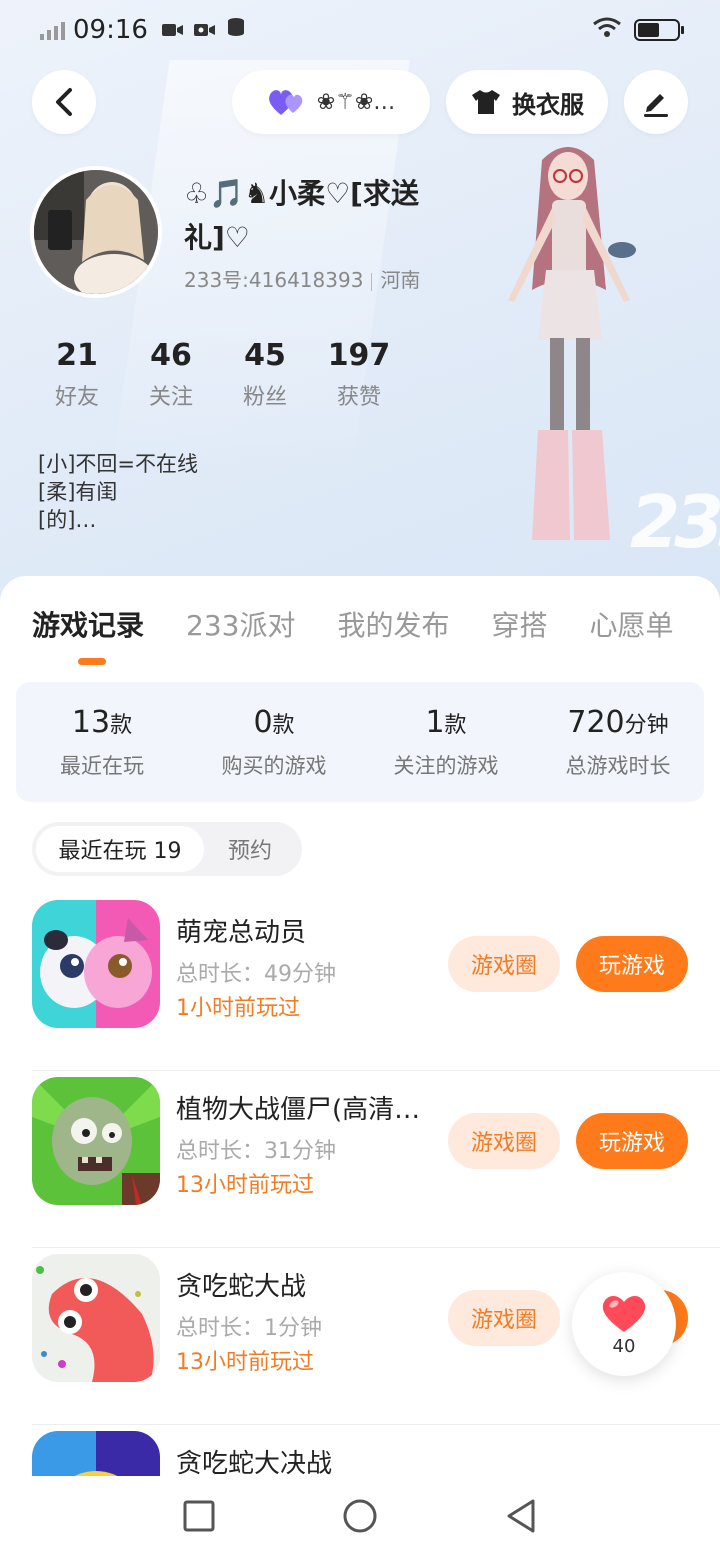 This screenshot has width=720, height=1560. What do you see at coordinates (204, 30) in the screenshot?
I see `video-record-icon` at bounding box center [204, 30].